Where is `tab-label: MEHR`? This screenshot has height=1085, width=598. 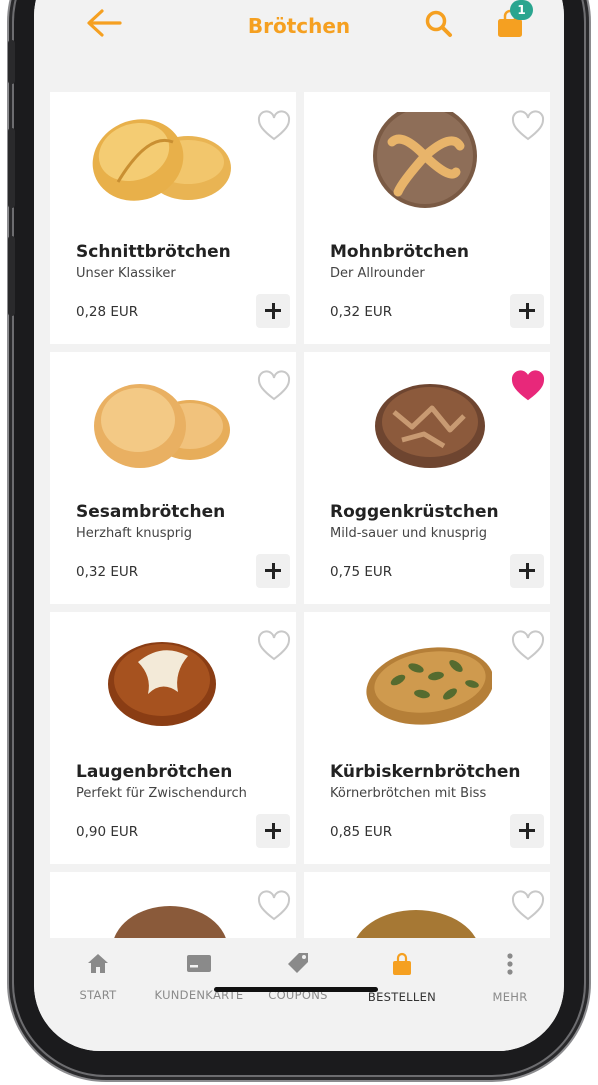 tab-label: MEHR is located at coordinates (510, 997).